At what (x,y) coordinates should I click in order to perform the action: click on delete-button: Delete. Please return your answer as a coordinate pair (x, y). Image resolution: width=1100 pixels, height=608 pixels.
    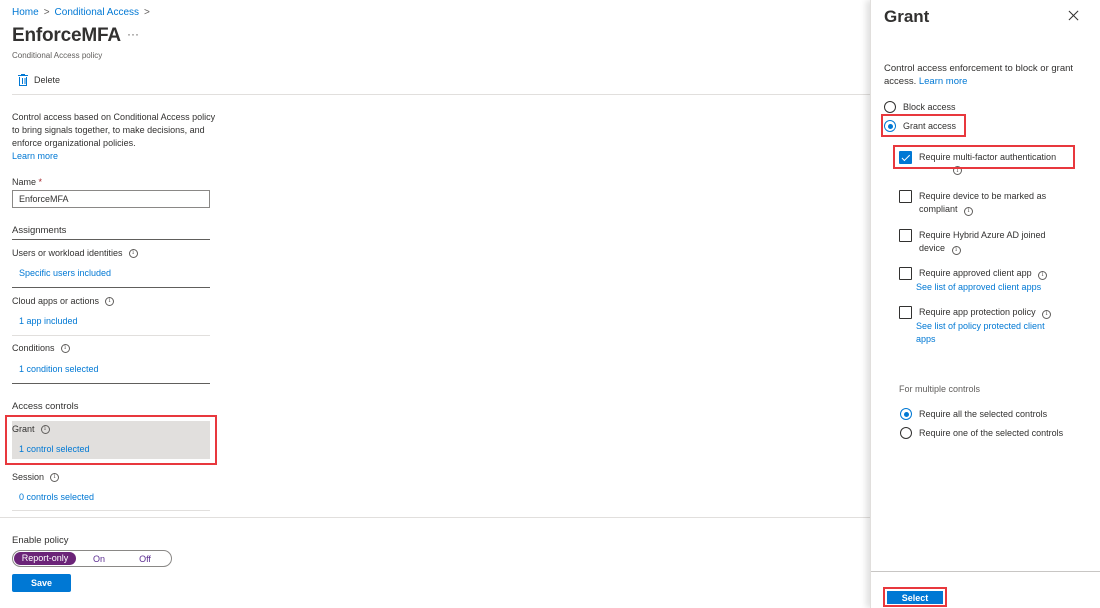
    Looking at the image, I should click on (36, 79).